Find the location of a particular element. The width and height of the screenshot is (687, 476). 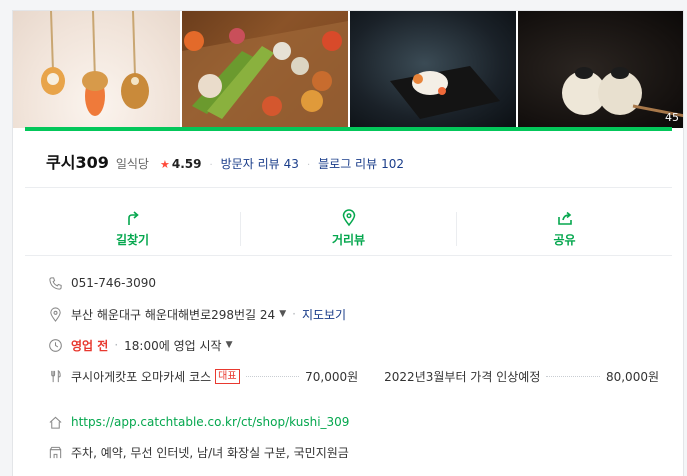

blog-review-link: 블로그 리뷰 102 is located at coordinates (361, 163).